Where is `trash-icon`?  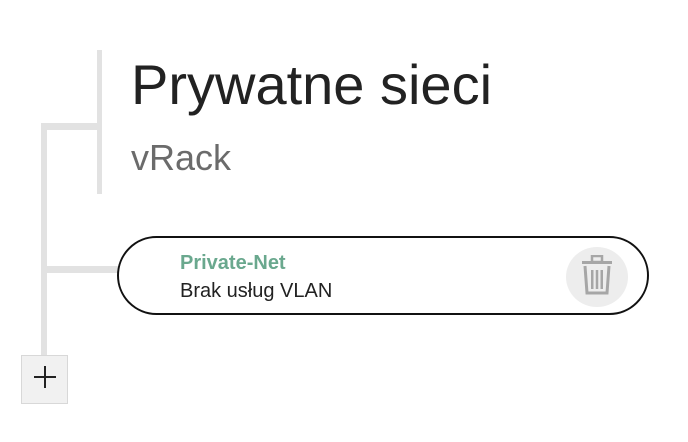 trash-icon is located at coordinates (597, 277).